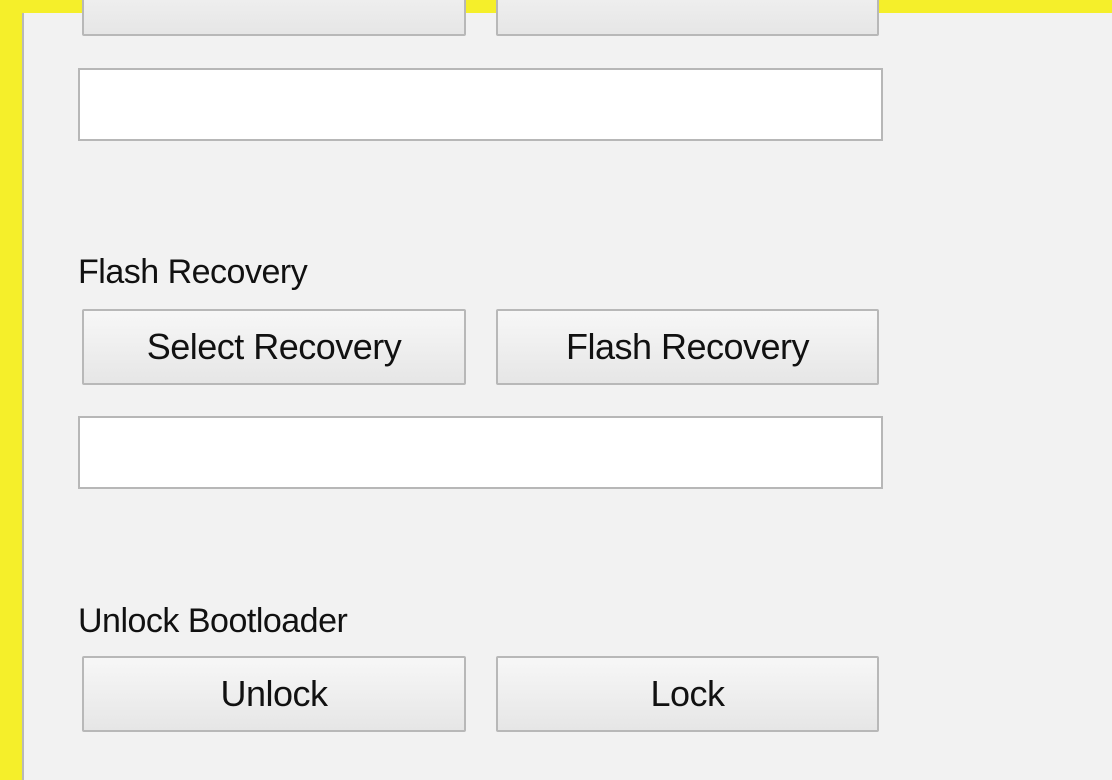 The image size is (1112, 780). I want to click on top-left-button, so click(274, 18).